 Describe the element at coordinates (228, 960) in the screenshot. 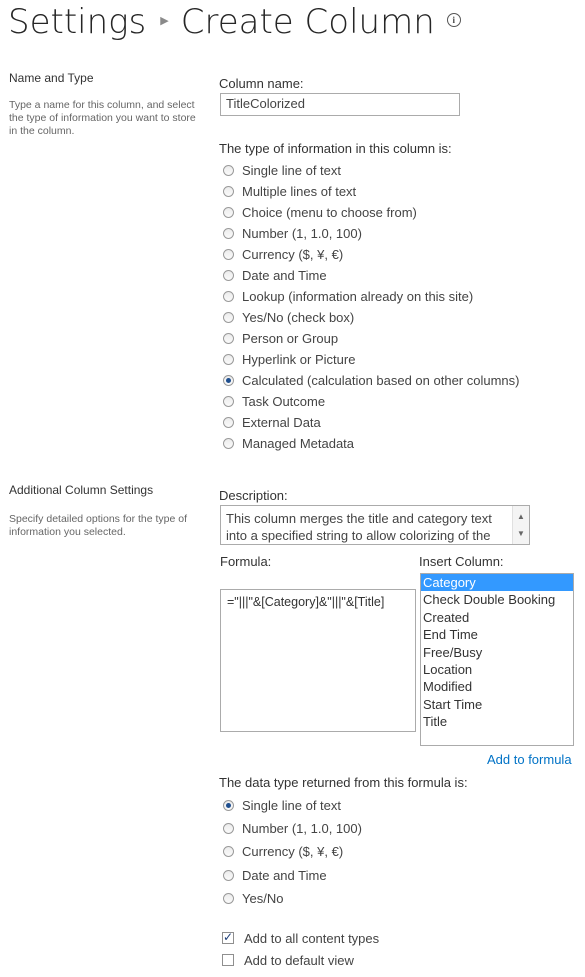

I see `checkbox` at that location.